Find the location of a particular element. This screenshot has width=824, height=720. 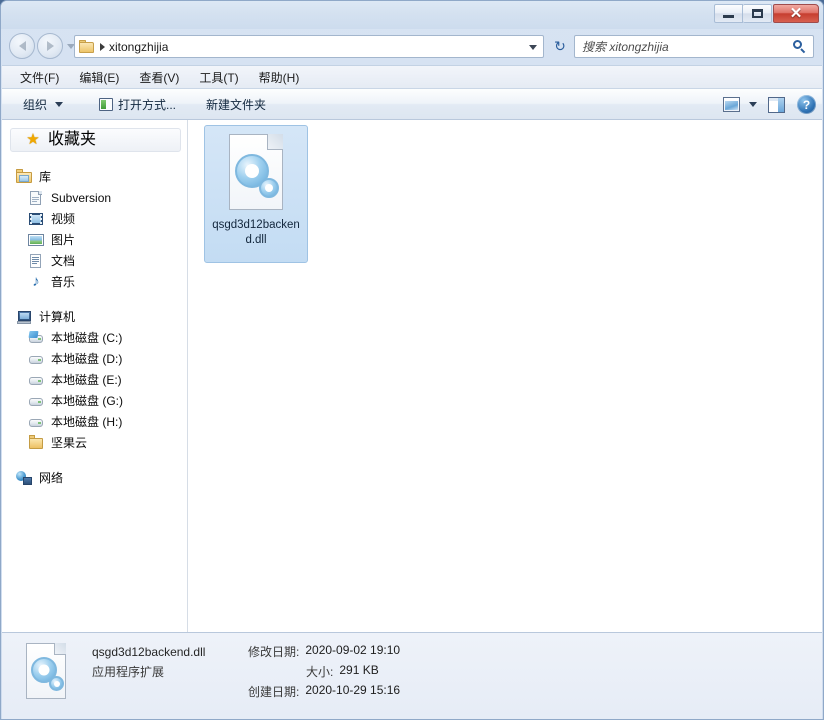

forward-button is located at coordinates (50, 46).